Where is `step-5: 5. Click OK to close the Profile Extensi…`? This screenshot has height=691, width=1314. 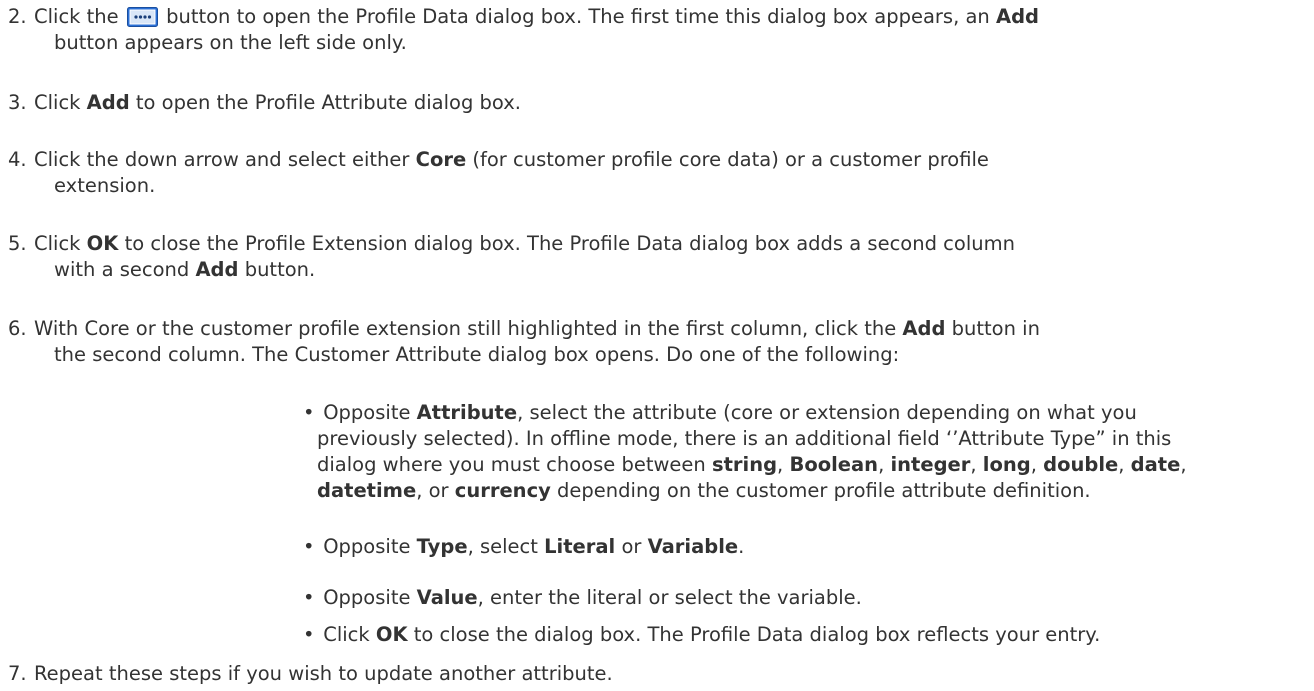
step-5: 5. Click OK to close the Profile Extensi… is located at coordinates (511, 256).